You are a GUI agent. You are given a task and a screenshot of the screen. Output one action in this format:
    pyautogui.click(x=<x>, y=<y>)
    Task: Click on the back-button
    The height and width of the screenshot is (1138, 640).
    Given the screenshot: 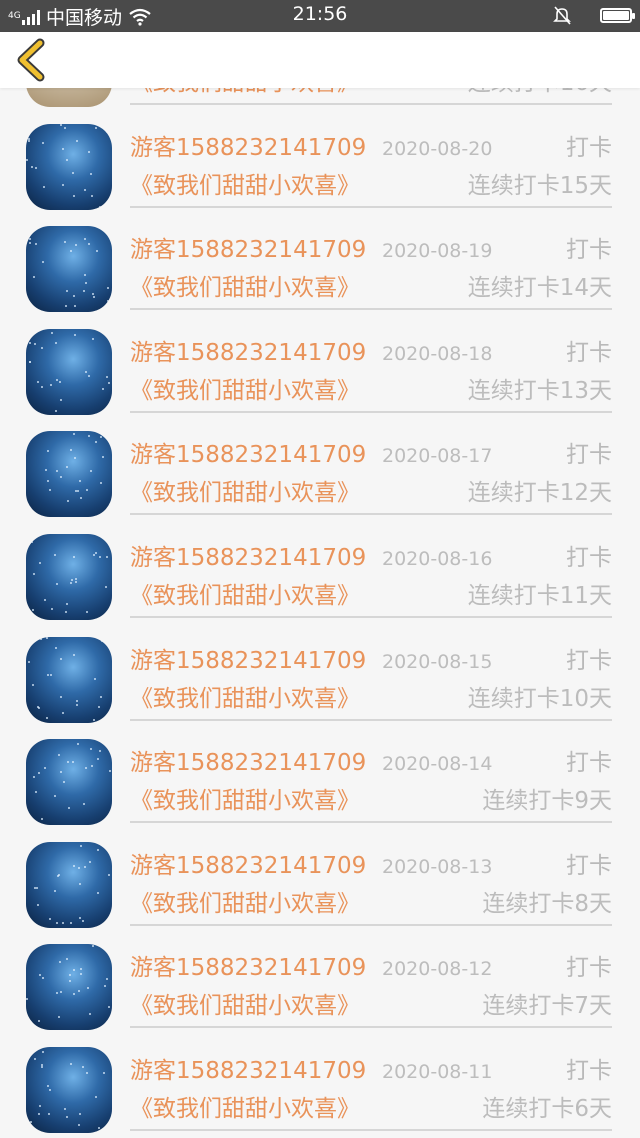 What is the action you would take?
    pyautogui.click(x=32, y=60)
    